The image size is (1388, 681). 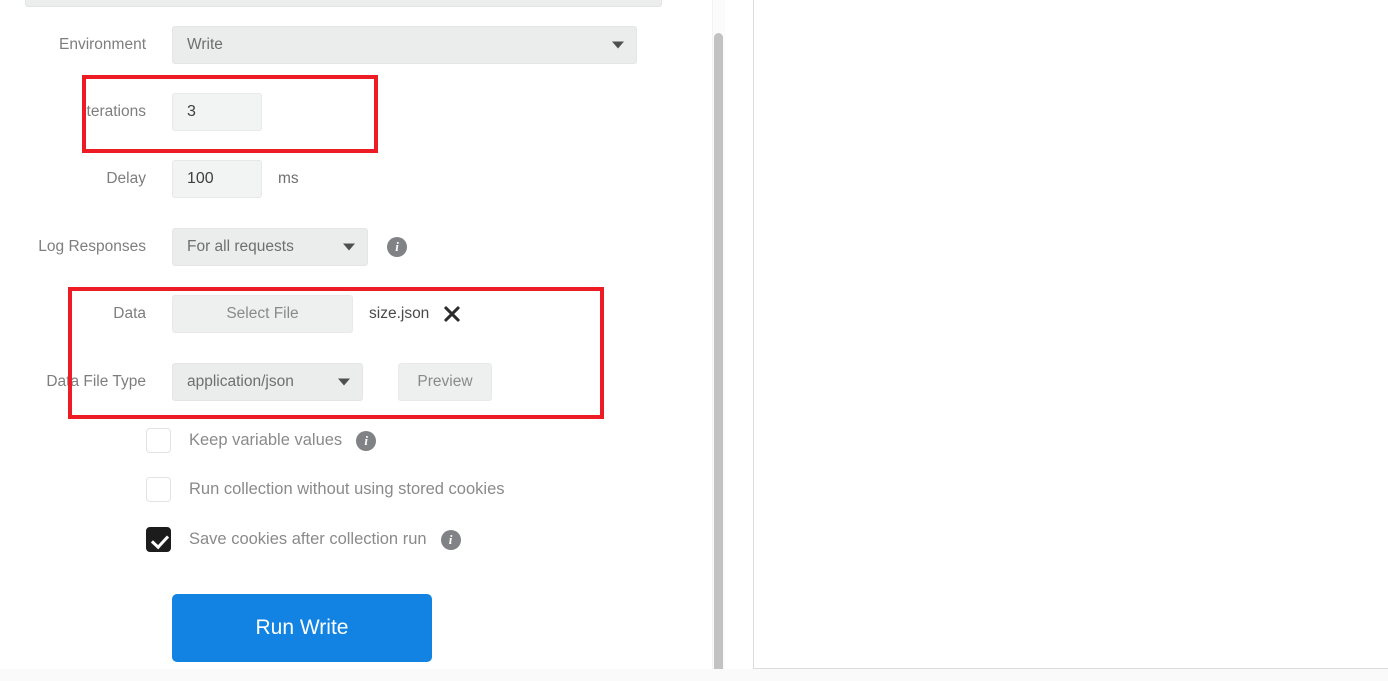 I want to click on run-without-cookies-checkbox, so click(x=158, y=489).